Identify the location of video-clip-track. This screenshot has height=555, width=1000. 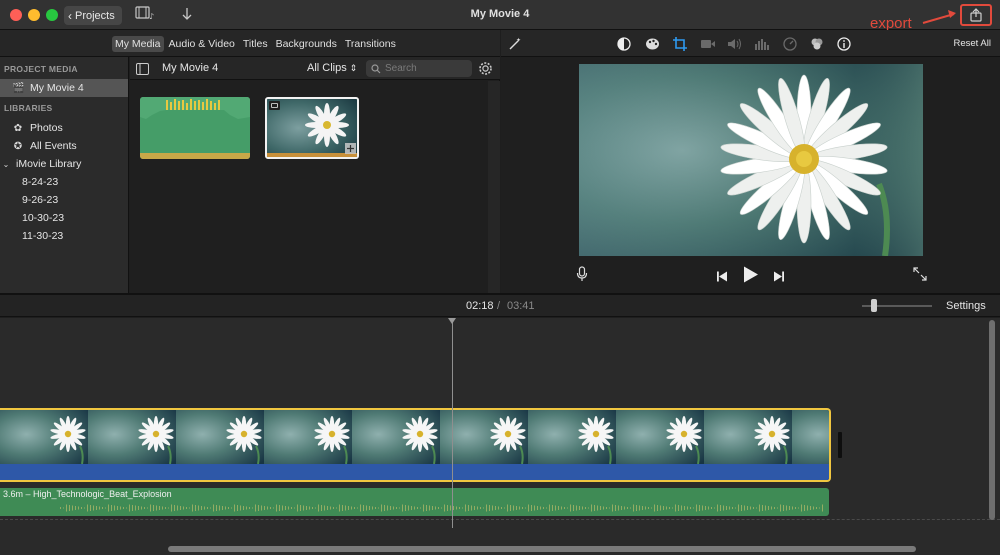
(415, 445).